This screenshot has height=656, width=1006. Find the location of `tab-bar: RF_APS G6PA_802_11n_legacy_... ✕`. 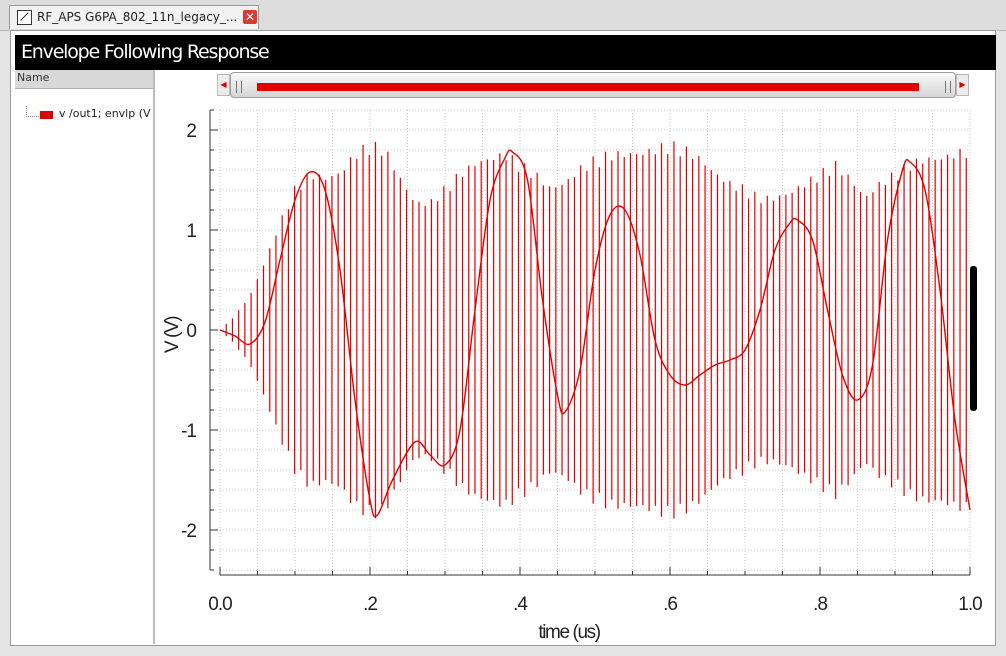

tab-bar: RF_APS G6PA_802_11n_legacy_... ✕ is located at coordinates (503, 15).